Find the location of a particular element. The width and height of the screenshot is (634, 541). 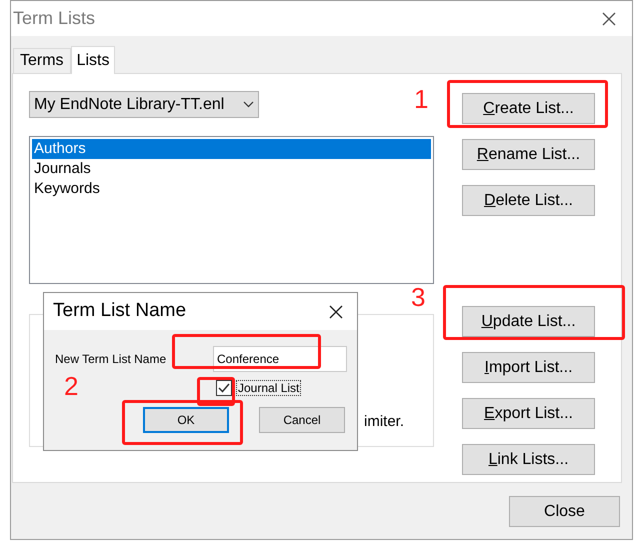

library-dropdown: My EndNote Library-TT.enl is located at coordinates (144, 104).